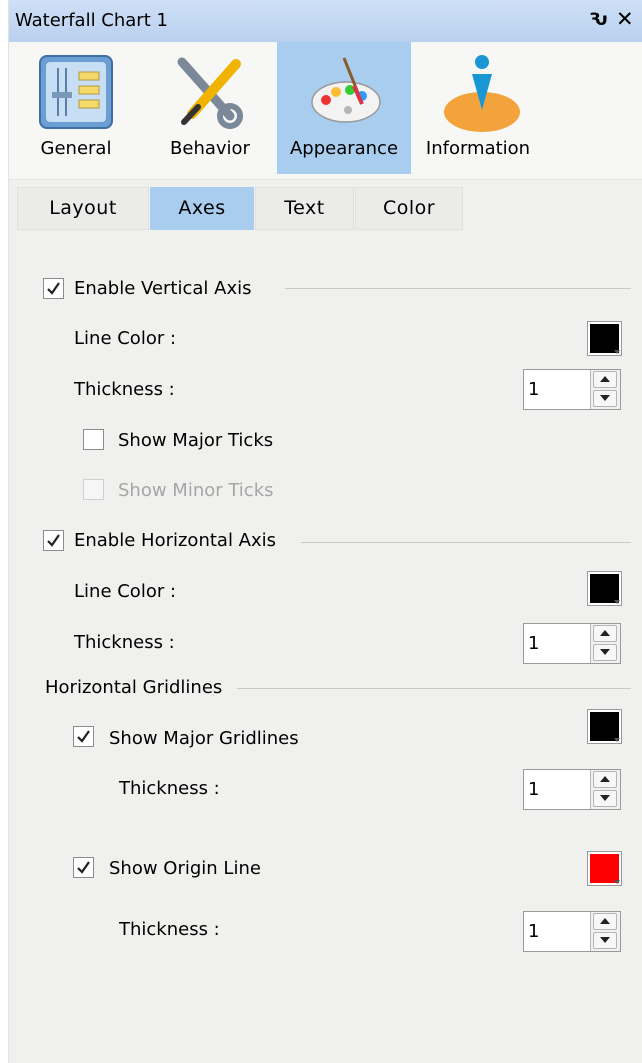  I want to click on tab-behavior: Behavior, so click(210, 108).